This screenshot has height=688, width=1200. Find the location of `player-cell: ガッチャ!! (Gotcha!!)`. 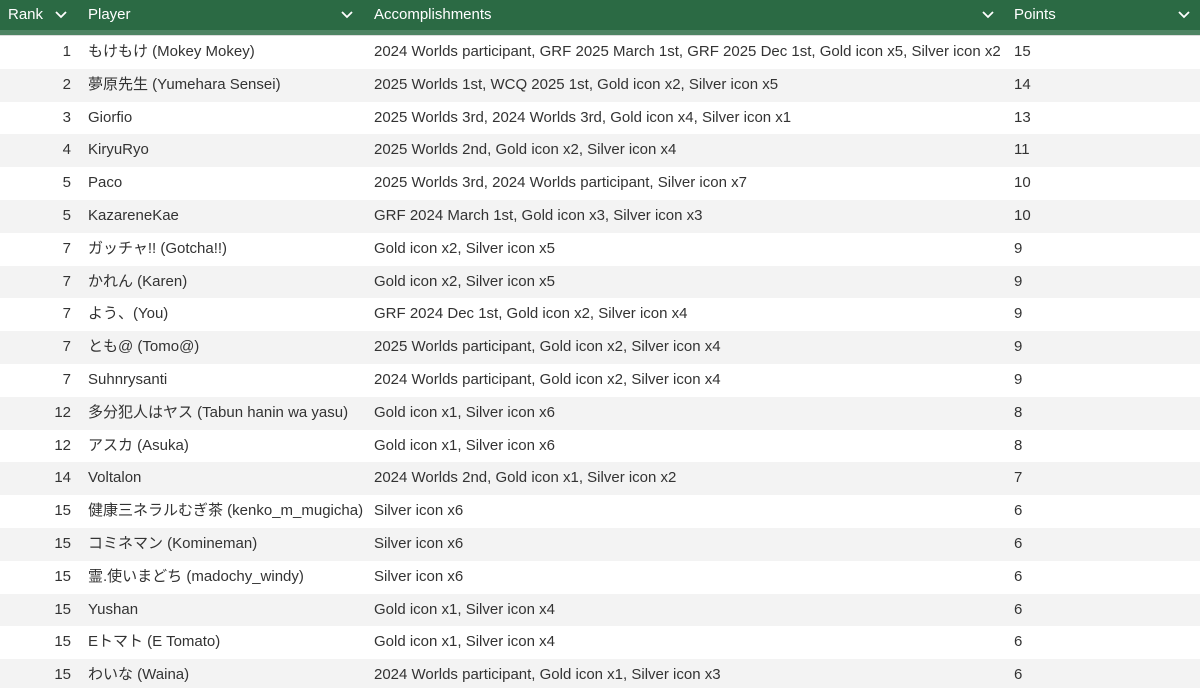

player-cell: ガッチャ!! (Gotcha!!) is located at coordinates (158, 248).